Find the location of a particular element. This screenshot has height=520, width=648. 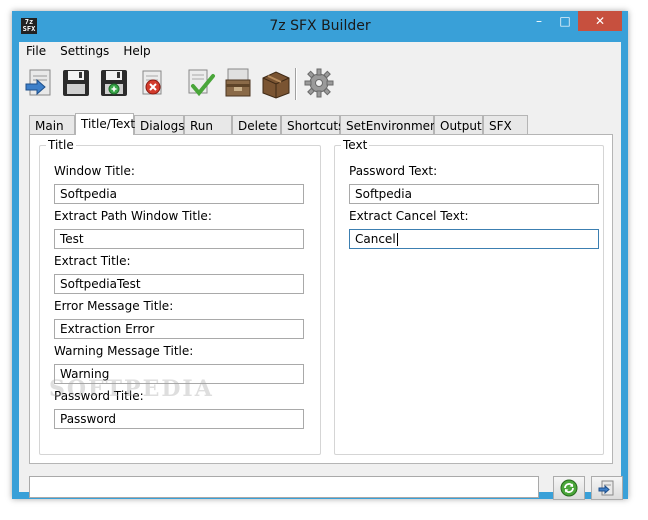

toolbar-separator is located at coordinates (296, 84).